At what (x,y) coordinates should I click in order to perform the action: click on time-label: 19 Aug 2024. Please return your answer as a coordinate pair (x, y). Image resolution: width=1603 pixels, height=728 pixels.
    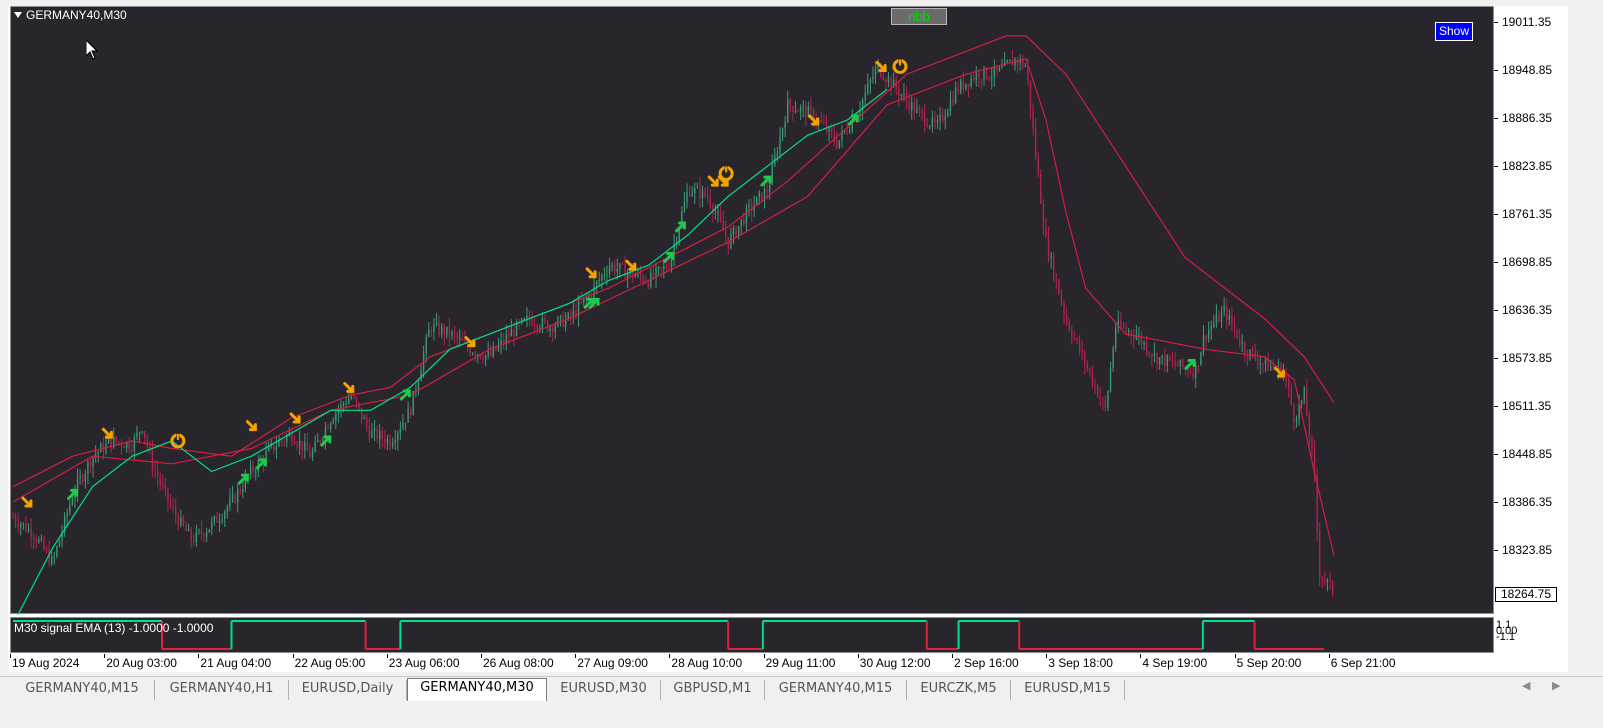
    Looking at the image, I should click on (46, 663).